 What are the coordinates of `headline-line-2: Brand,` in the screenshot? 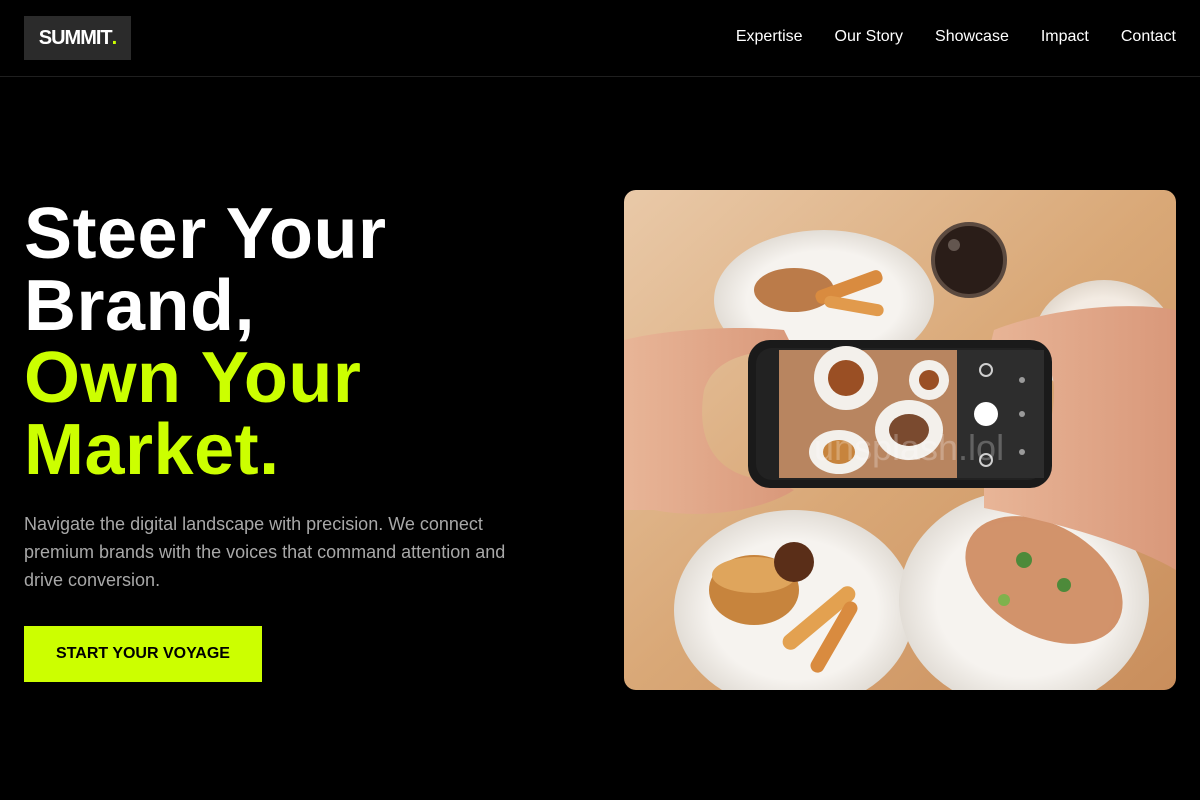 It's located at (140, 306).